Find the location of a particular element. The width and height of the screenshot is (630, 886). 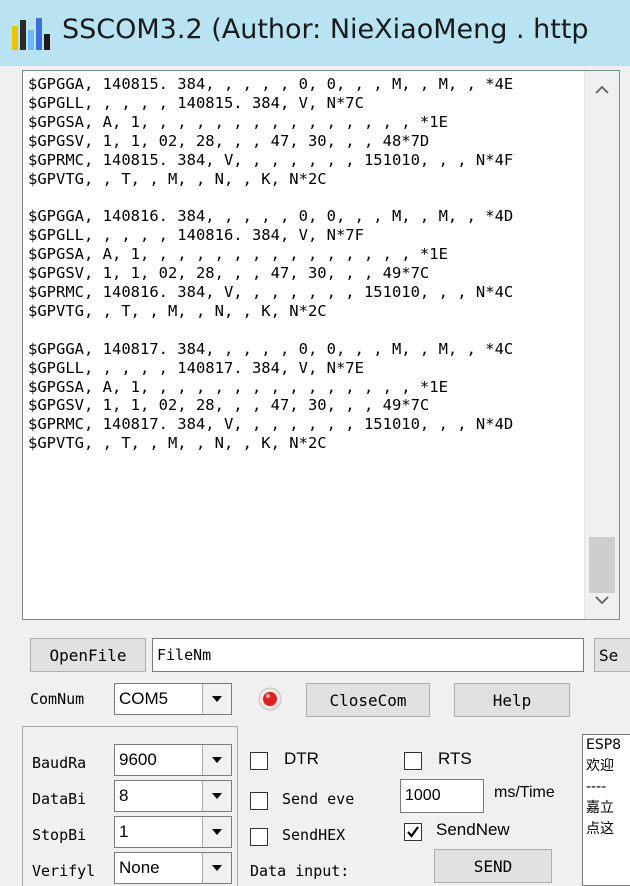

baud-select: 9600 is located at coordinates (173, 760).